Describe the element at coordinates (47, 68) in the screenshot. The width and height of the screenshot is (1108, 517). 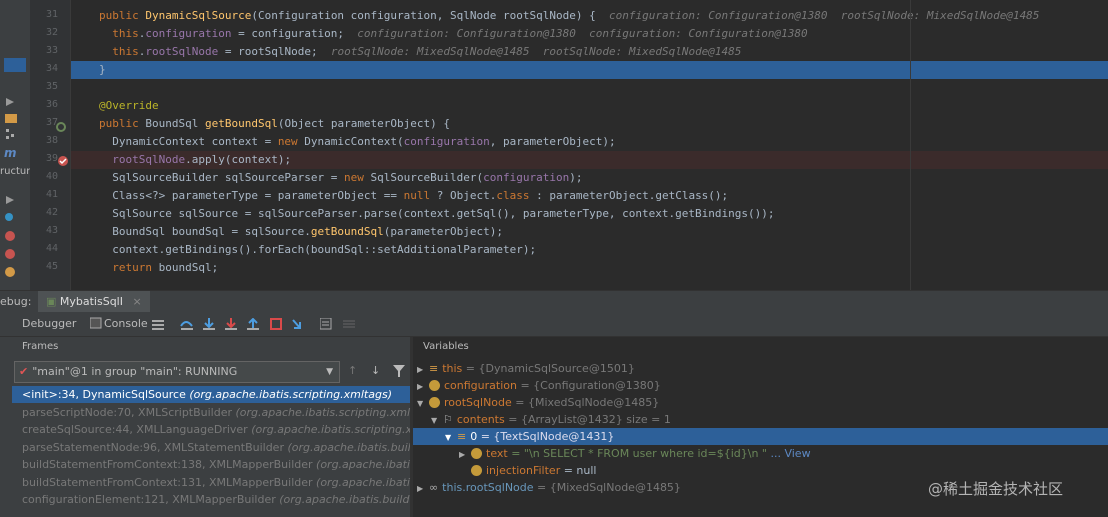
I see `line-number: 34` at that location.